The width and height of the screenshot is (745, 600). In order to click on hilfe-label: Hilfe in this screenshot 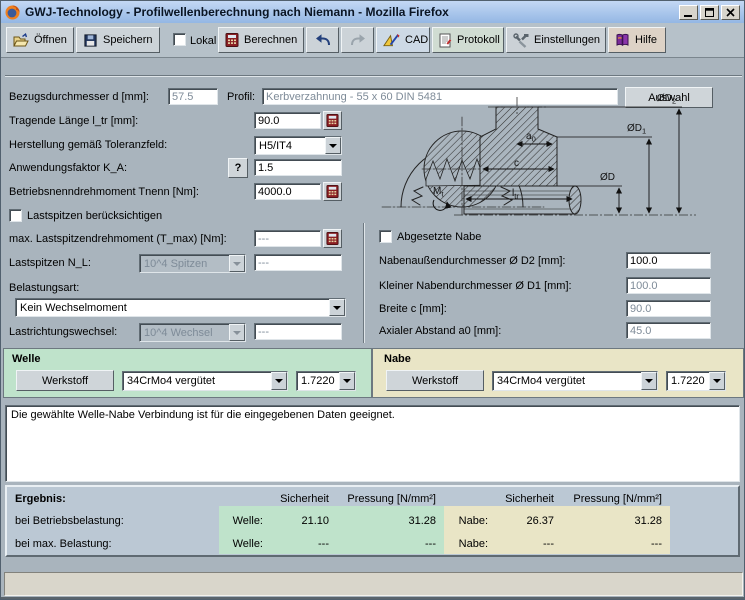, I will do `click(646, 40)`.